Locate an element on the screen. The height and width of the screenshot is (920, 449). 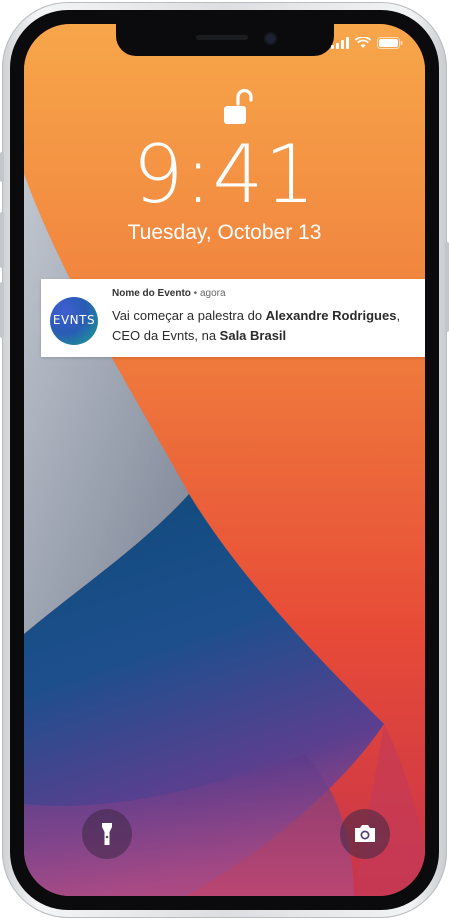
message-speaker: Alexandre Rodrigues is located at coordinates (331, 315).